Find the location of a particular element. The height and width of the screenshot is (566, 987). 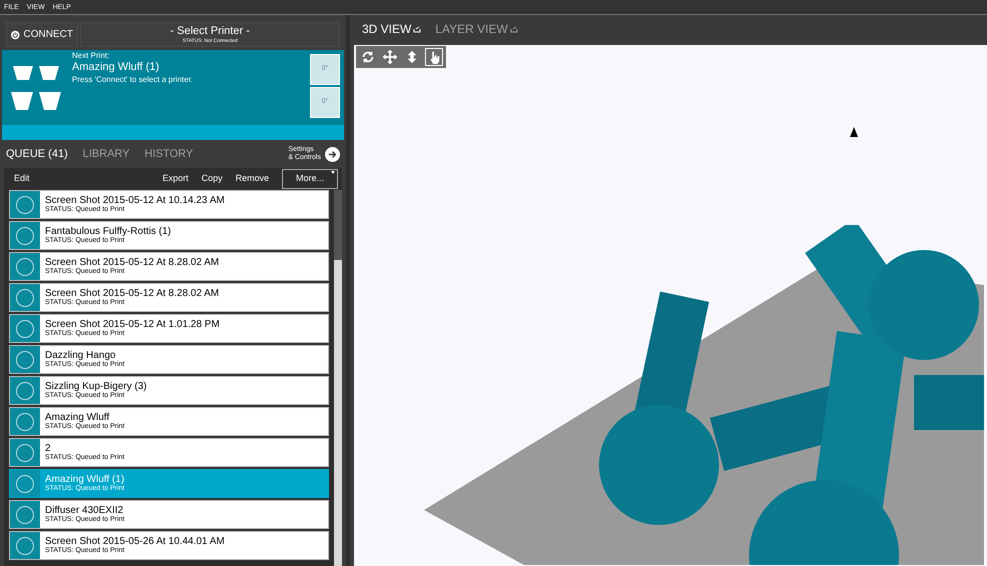

item-name: Amazing Wluff is located at coordinates (77, 417).